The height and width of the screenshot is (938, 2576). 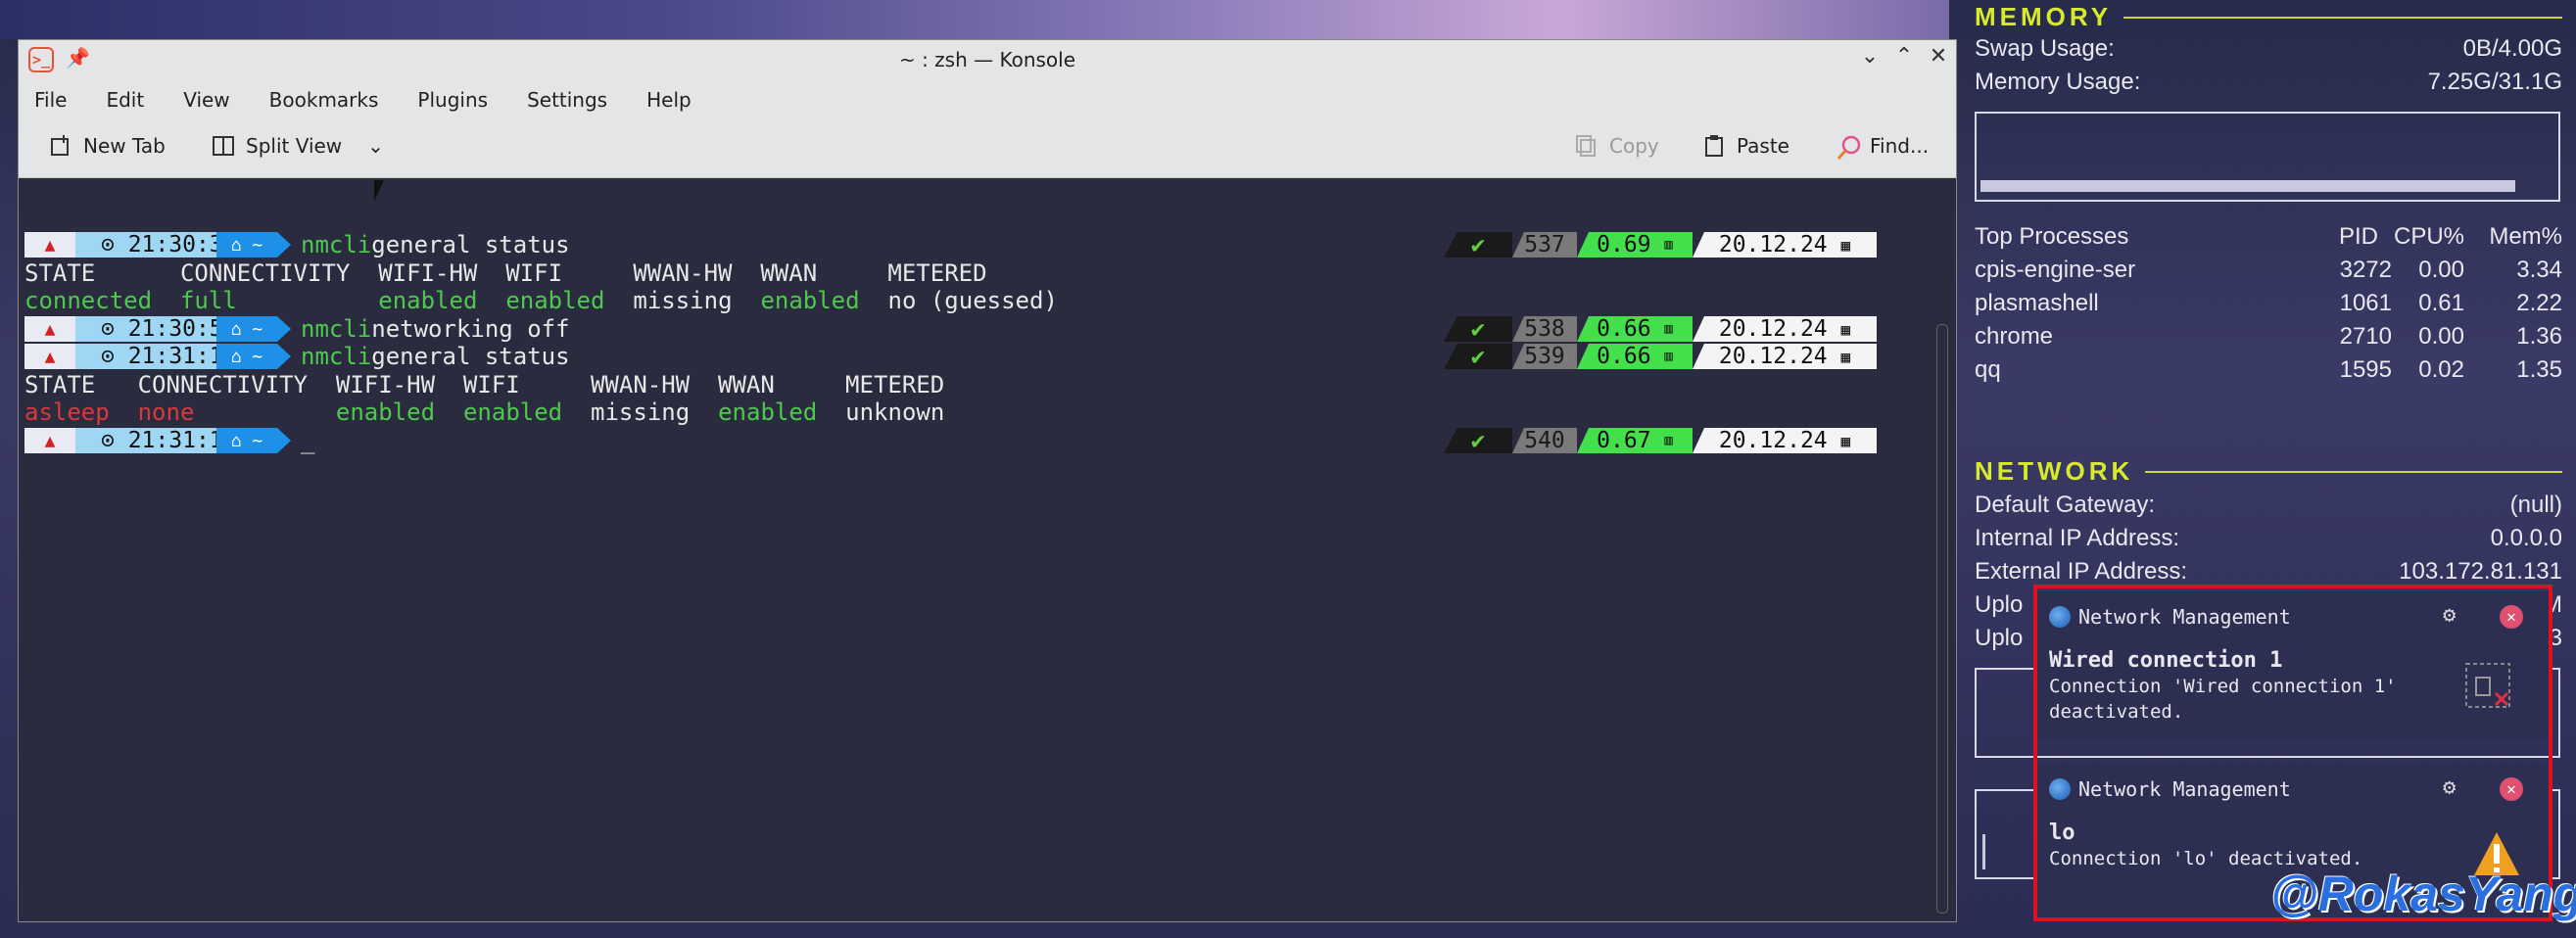 I want to click on title-bar: >_ 📌 ~ : zsh — Konsole ⌄ ⌃ ✕, so click(x=987, y=59).